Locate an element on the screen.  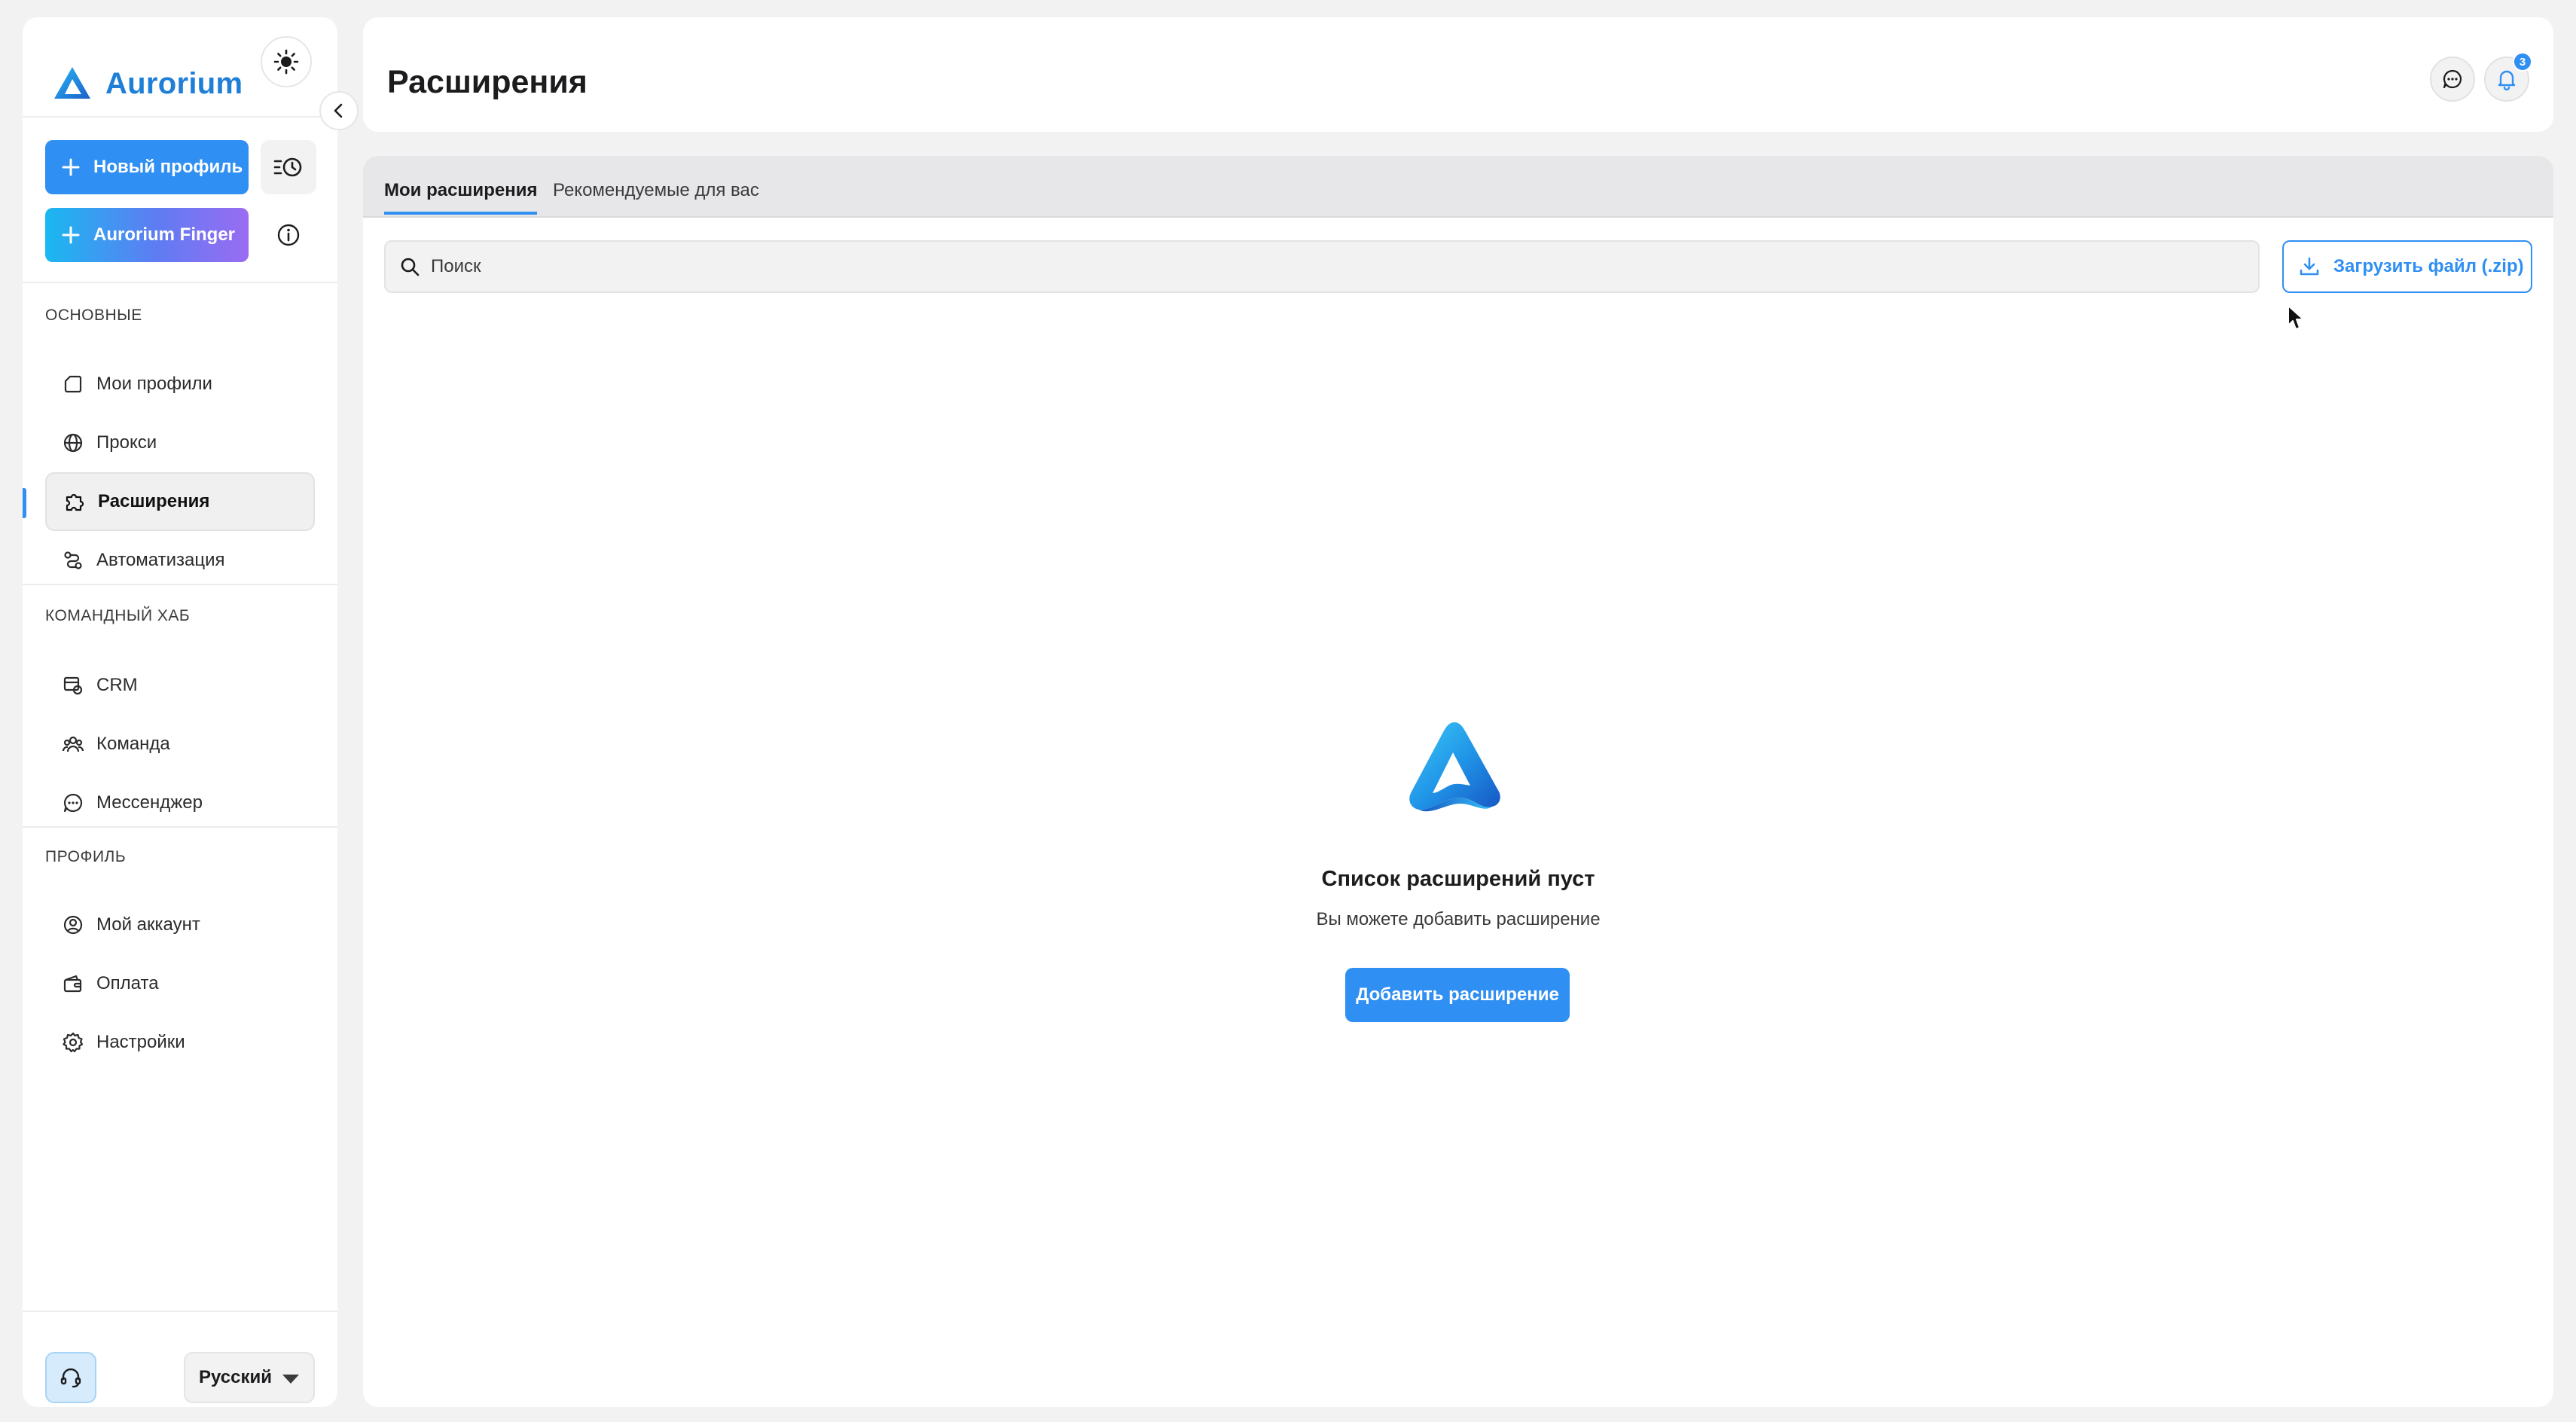
sidebar-item-automation: Автоматизация is located at coordinates (180, 560).